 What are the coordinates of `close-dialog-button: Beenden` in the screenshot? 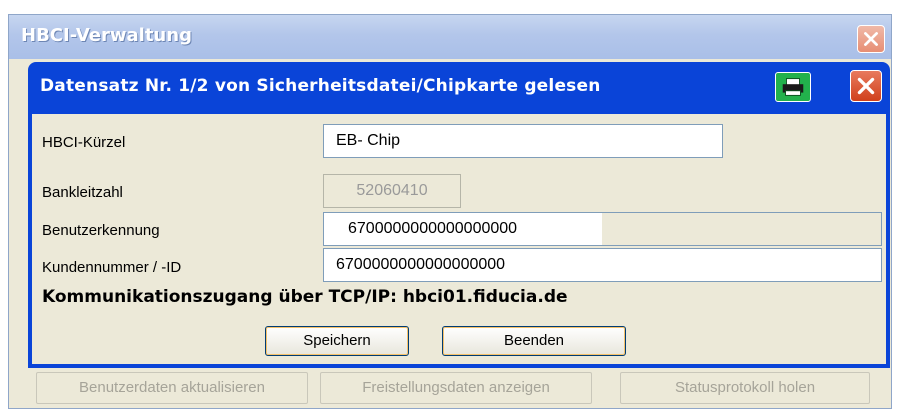 It's located at (534, 341).